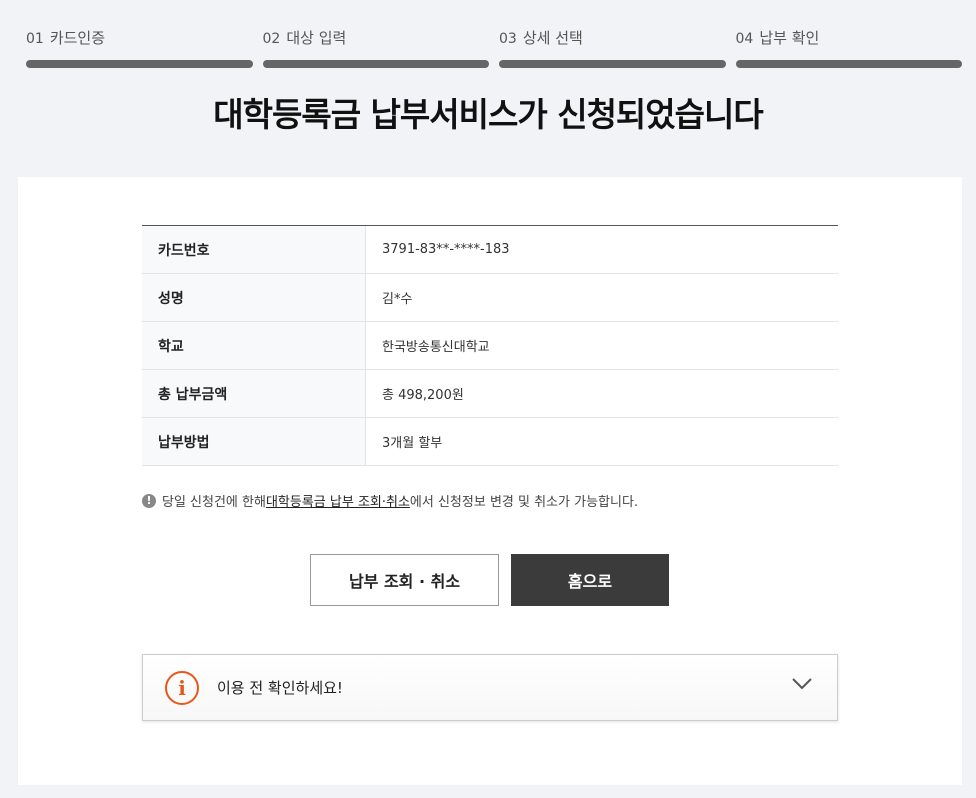 This screenshot has height=798, width=976. I want to click on step-number: 03, so click(508, 39).